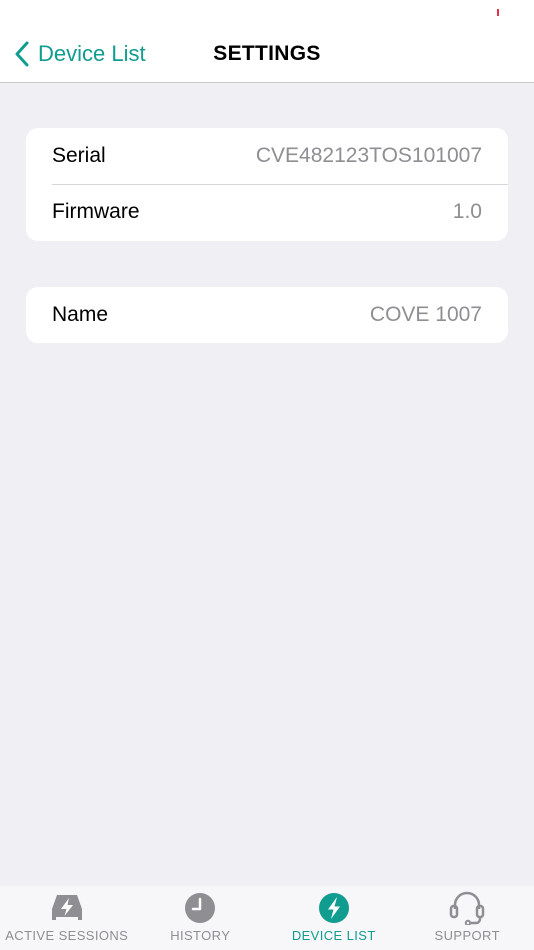  Describe the element at coordinates (96, 211) in the screenshot. I see `firmware-label: Firmware` at that location.